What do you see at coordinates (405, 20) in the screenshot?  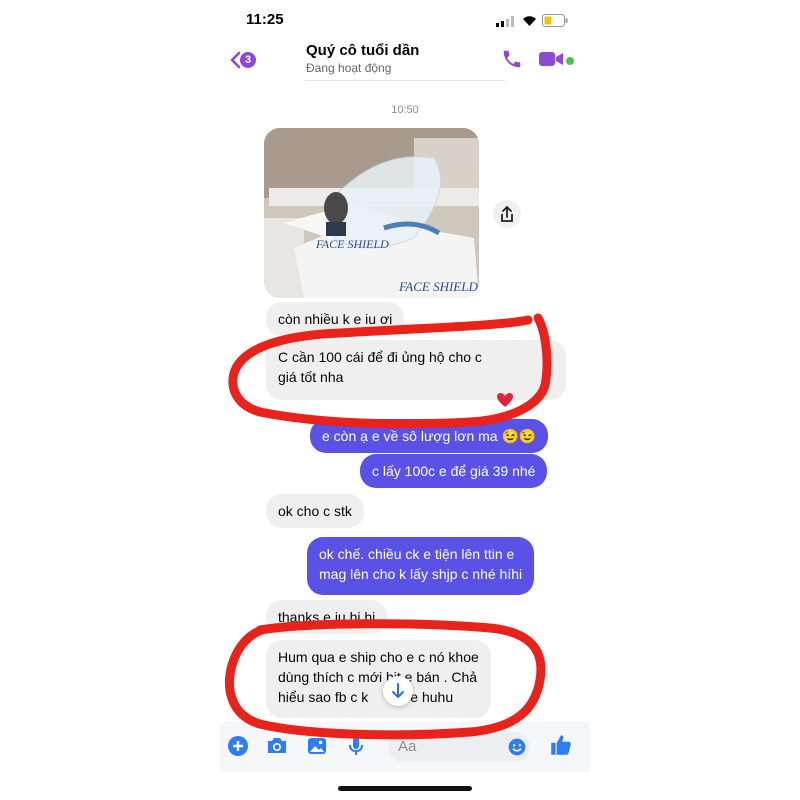 I see `status-bar: 11:25` at bounding box center [405, 20].